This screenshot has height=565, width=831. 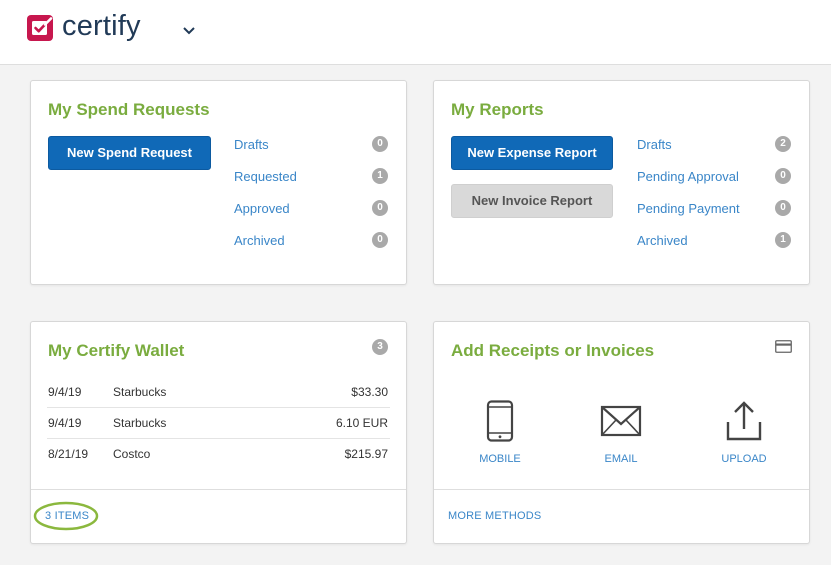 What do you see at coordinates (783, 240) in the screenshot?
I see `reports-archived-count: 1` at bounding box center [783, 240].